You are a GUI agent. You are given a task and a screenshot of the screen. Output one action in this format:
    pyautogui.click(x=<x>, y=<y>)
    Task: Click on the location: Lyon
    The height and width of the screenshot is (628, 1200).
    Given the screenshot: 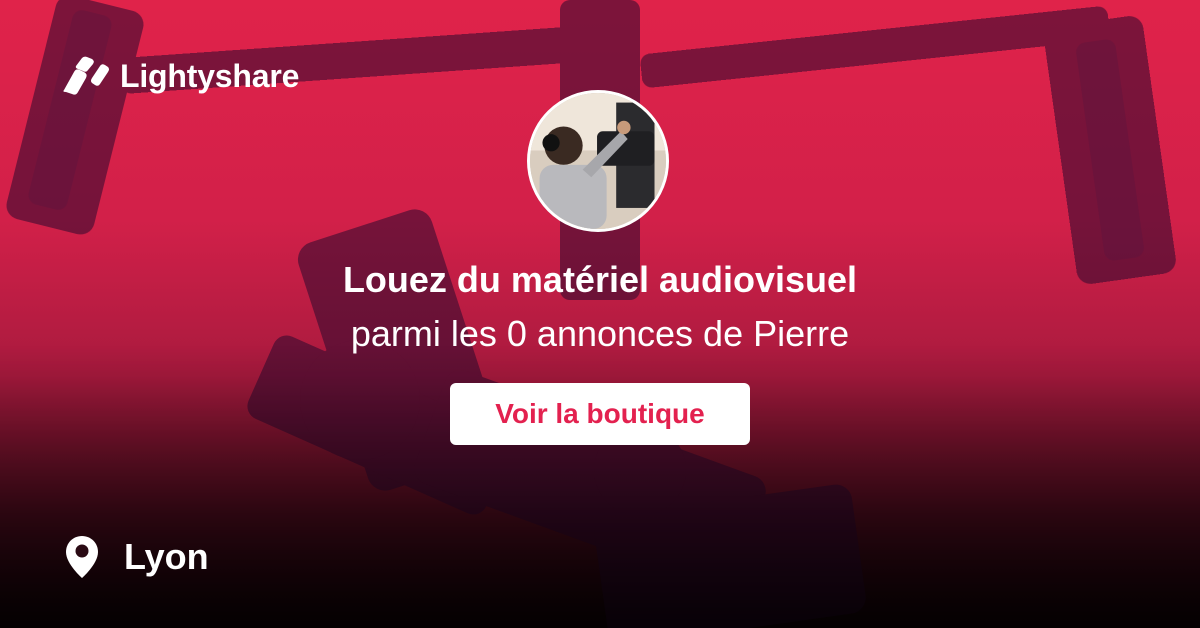 What is the action you would take?
    pyautogui.click(x=136, y=557)
    